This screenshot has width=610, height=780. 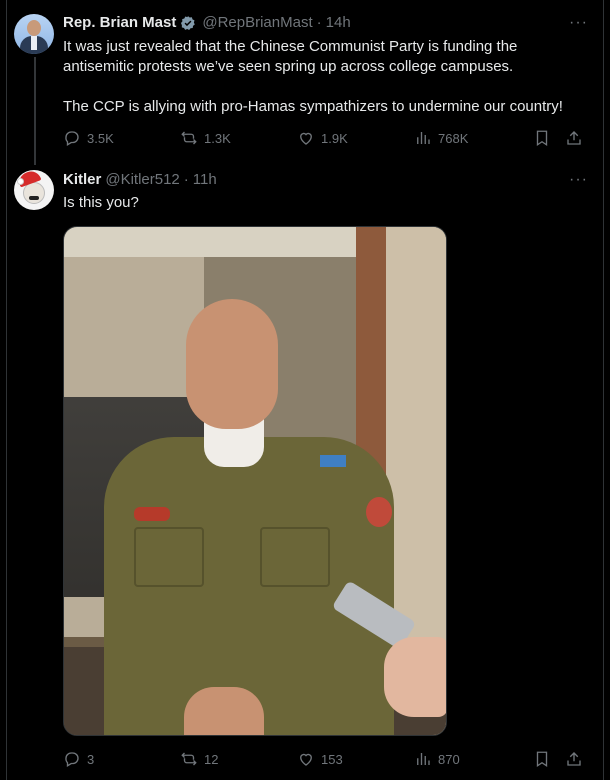 I want to click on tweet2-like-button: 153, so click(x=355, y=759).